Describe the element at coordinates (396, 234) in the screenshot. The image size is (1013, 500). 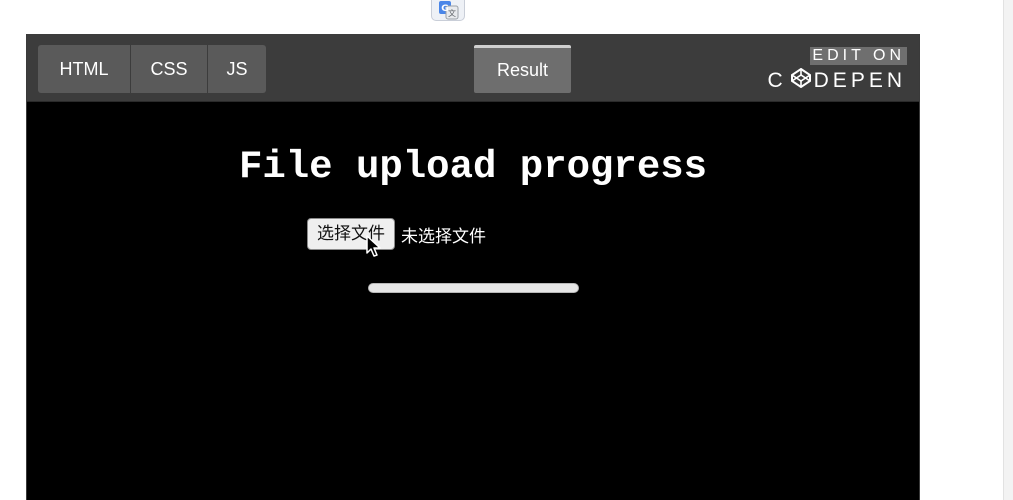
I see `file-input: 选择文件 未选择文件` at that location.